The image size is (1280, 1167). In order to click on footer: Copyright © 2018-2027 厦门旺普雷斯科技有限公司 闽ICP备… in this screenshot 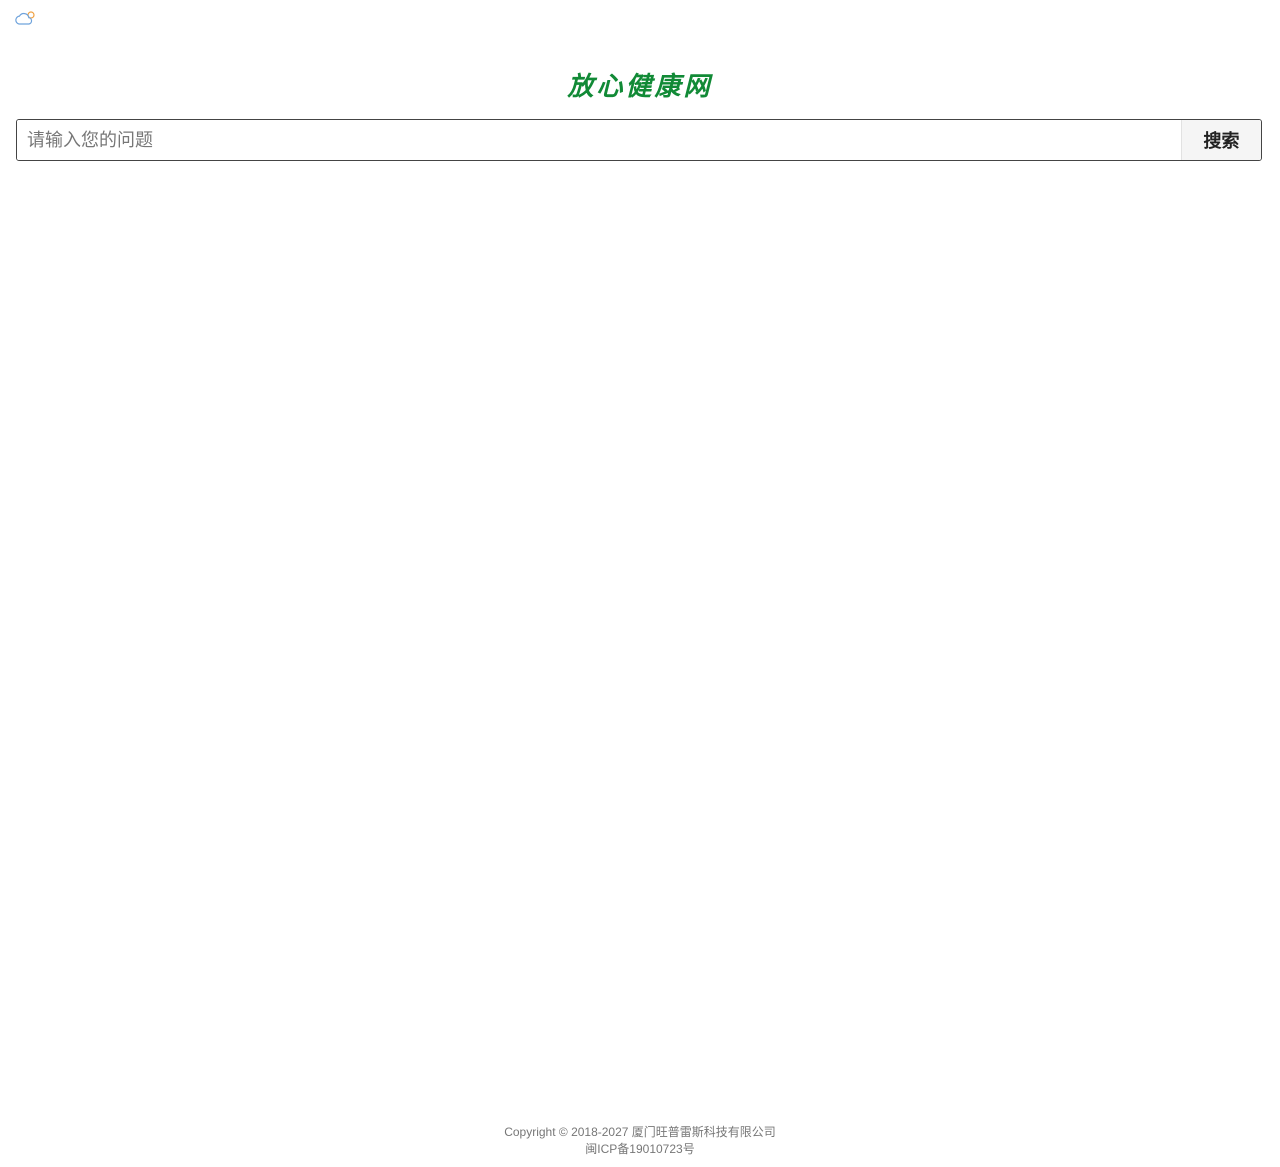, I will do `click(640, 1141)`.